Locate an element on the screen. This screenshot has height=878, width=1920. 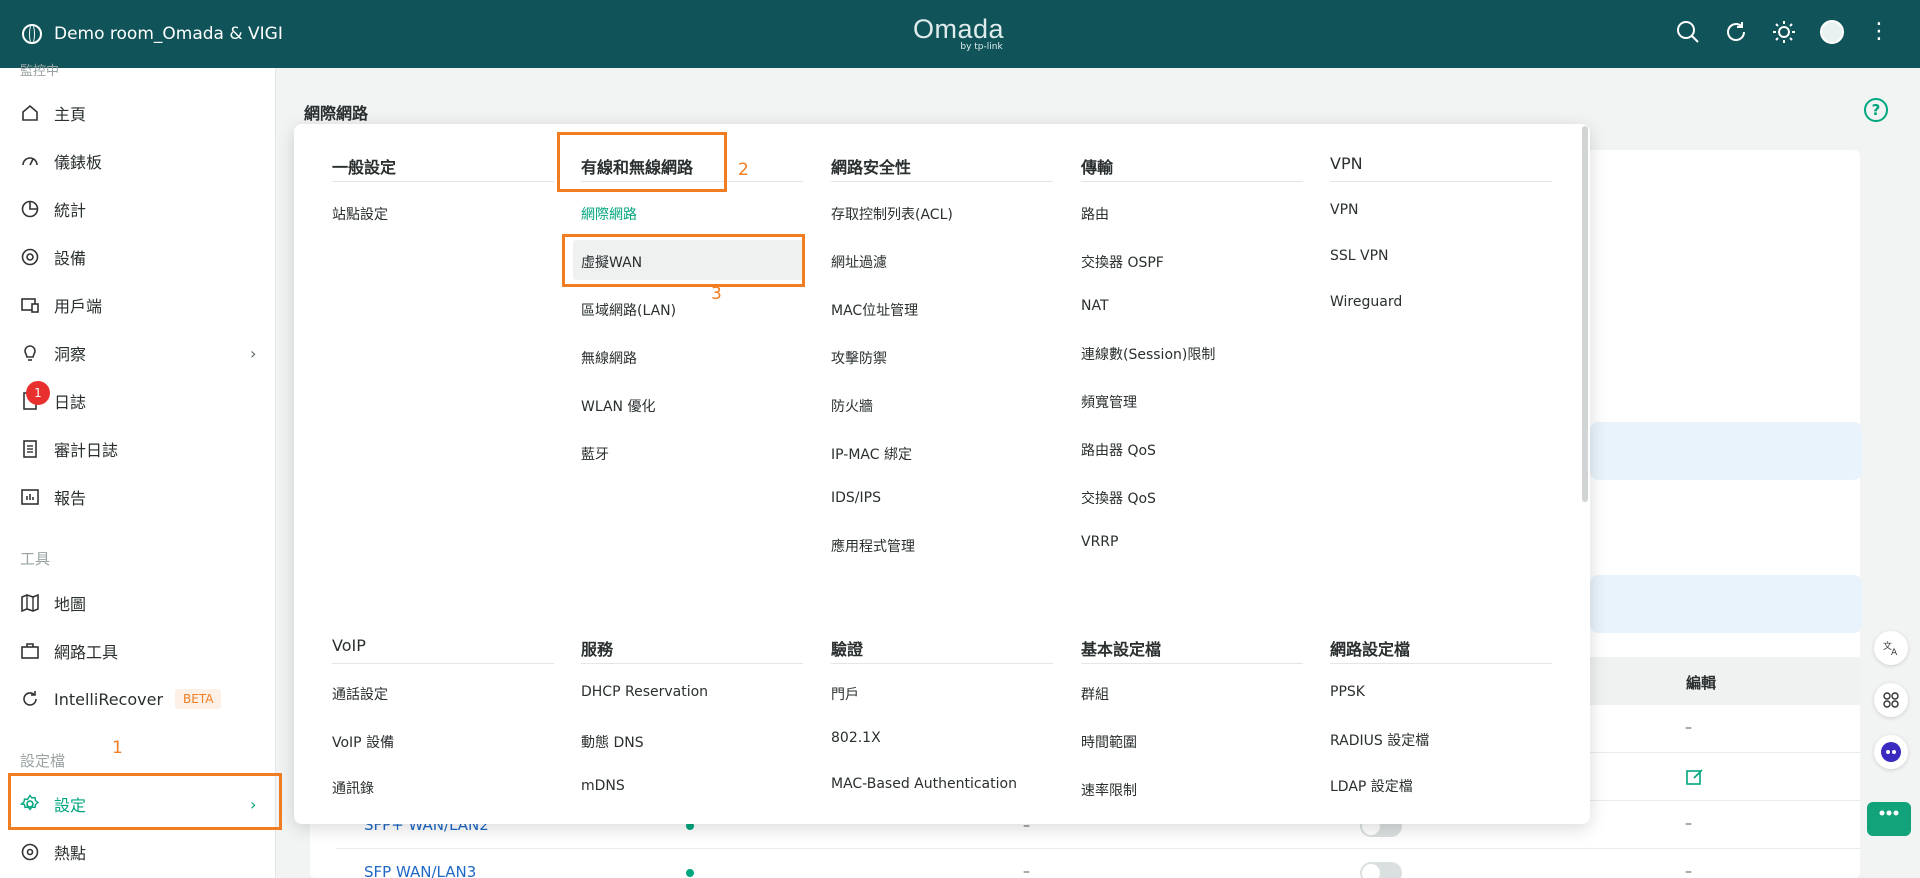
help-icon: ? is located at coordinates (1876, 110).